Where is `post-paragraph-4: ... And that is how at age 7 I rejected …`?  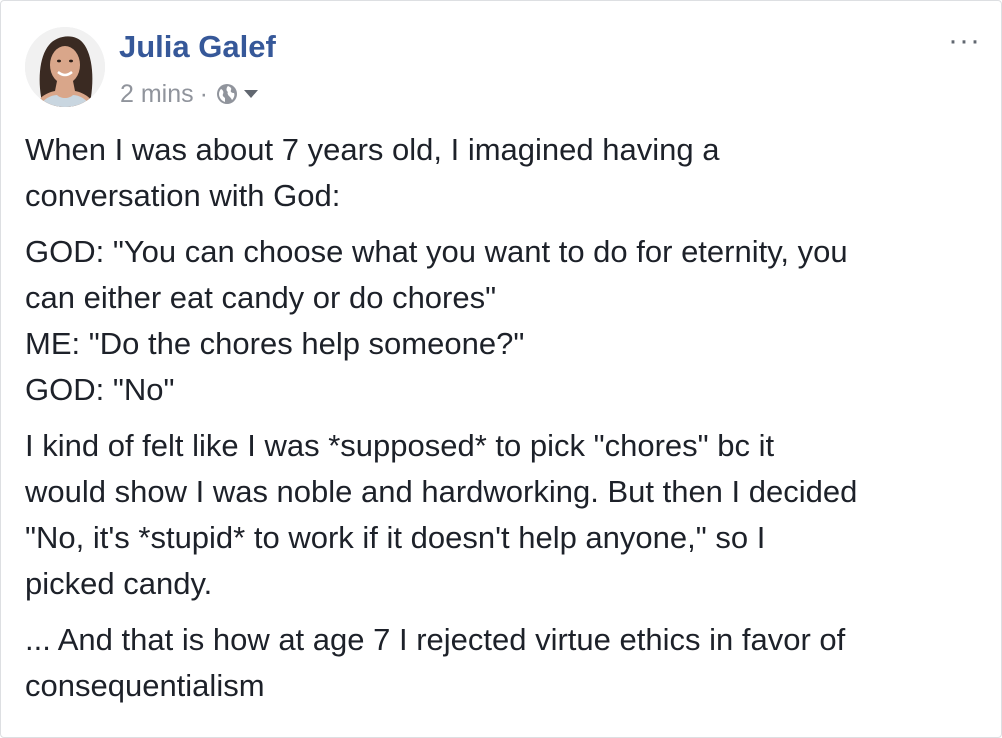 post-paragraph-4: ... And that is how at age 7 I rejected … is located at coordinates (505, 663).